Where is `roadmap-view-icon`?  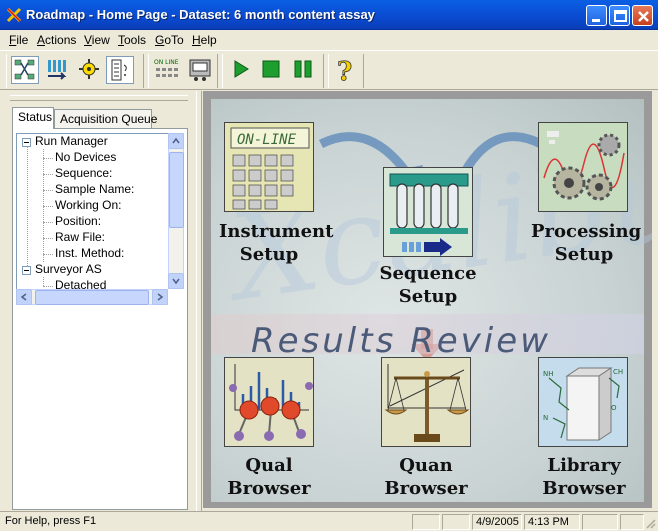 roadmap-view-icon is located at coordinates (24, 69).